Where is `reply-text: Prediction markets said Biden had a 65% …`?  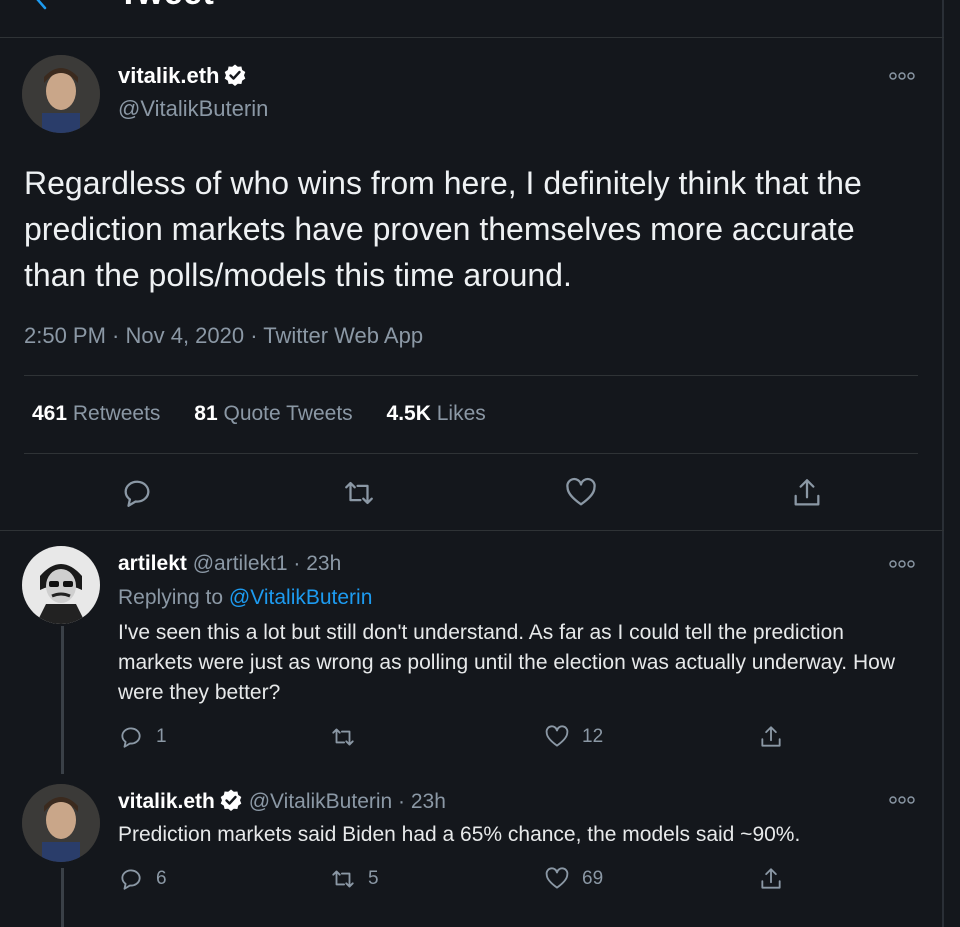
reply-text: Prediction markets said Biden had a 65% … is located at coordinates (459, 834).